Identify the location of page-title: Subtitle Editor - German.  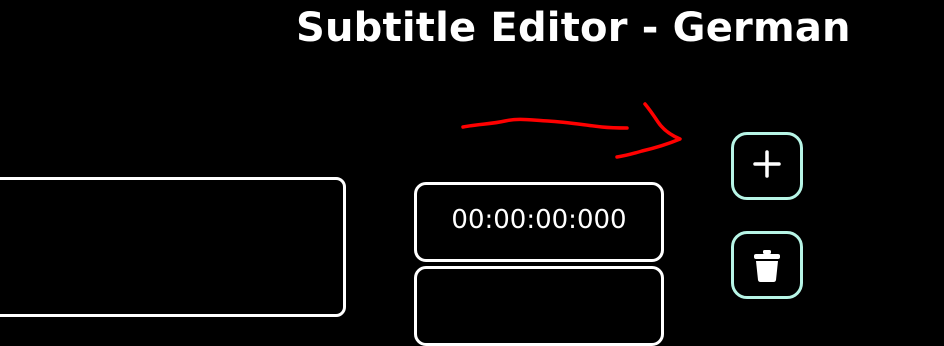
(573, 28).